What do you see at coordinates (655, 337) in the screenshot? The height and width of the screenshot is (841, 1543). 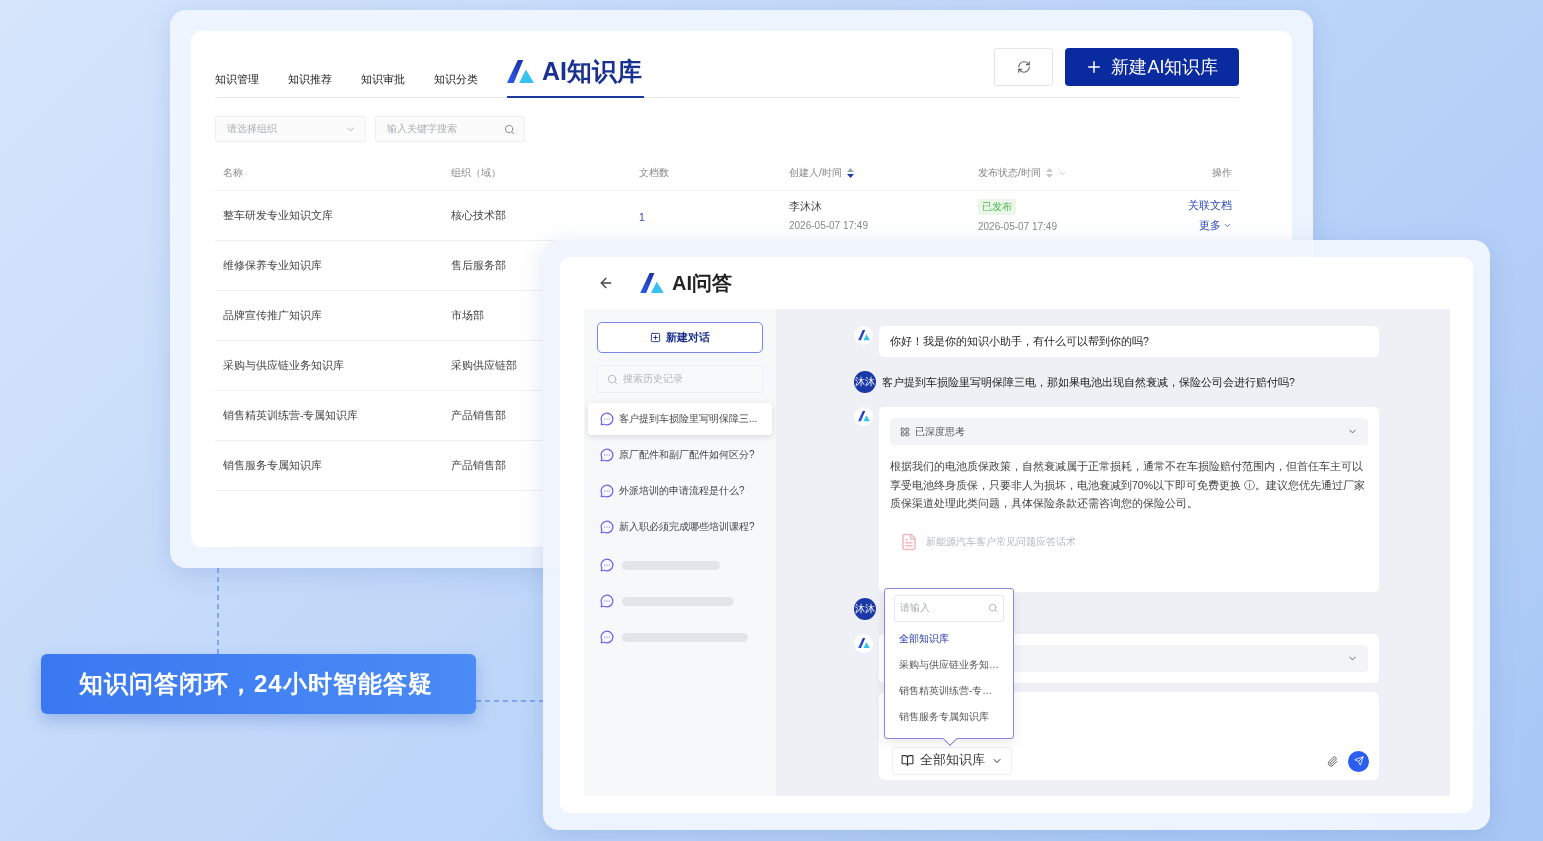 I see `new-chat-icon` at bounding box center [655, 337].